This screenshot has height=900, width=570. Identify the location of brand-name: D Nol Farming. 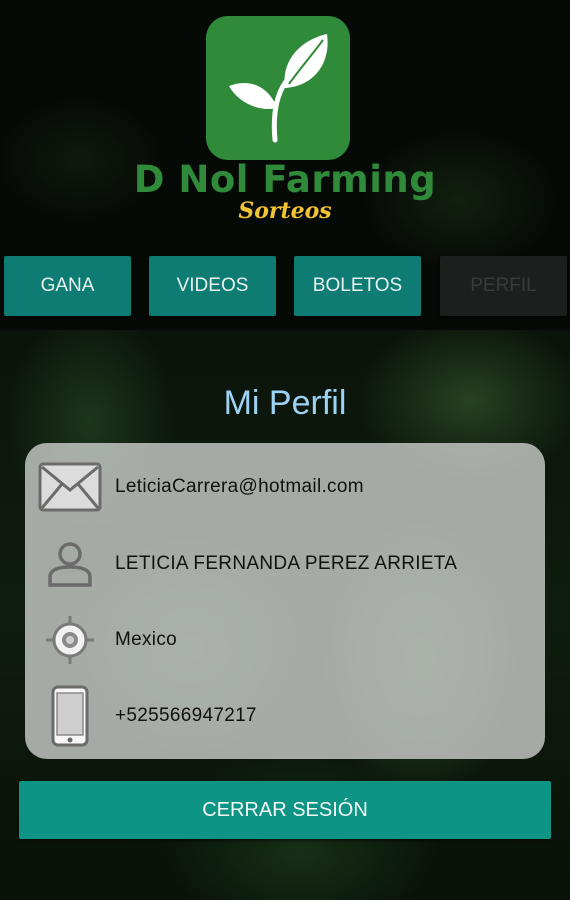
(285, 179).